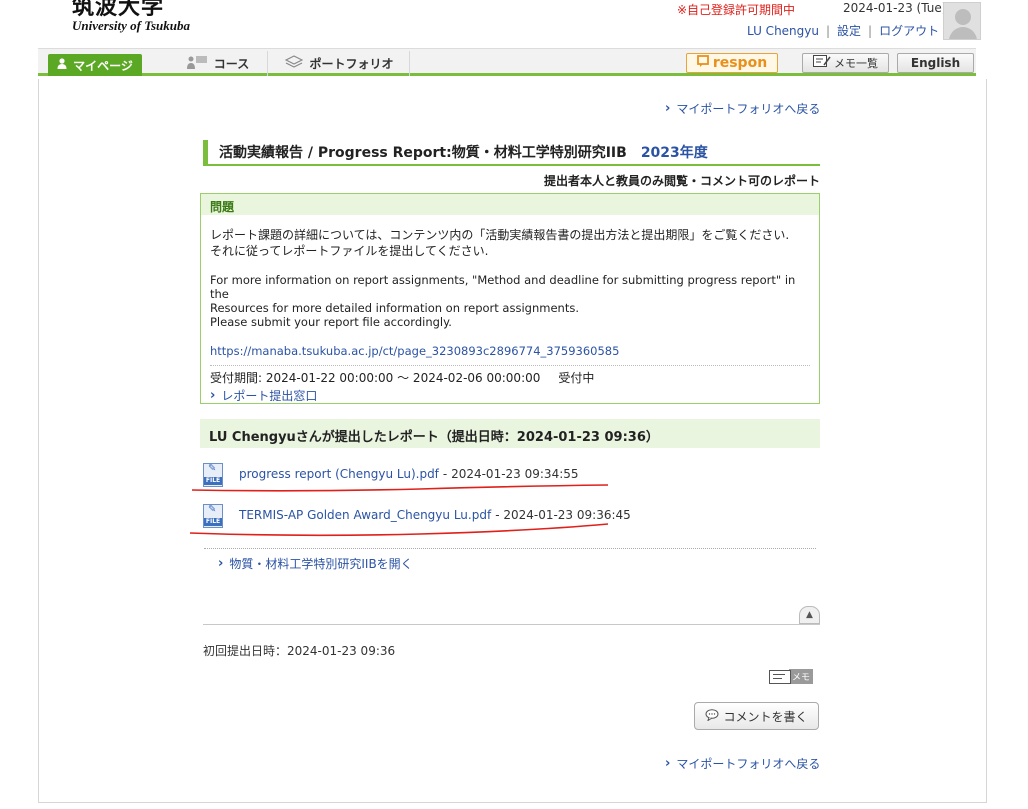 The height and width of the screenshot is (809, 1028). I want to click on open-course-link: › 物質・材料工学特別研究IIBを開く, so click(315, 563).